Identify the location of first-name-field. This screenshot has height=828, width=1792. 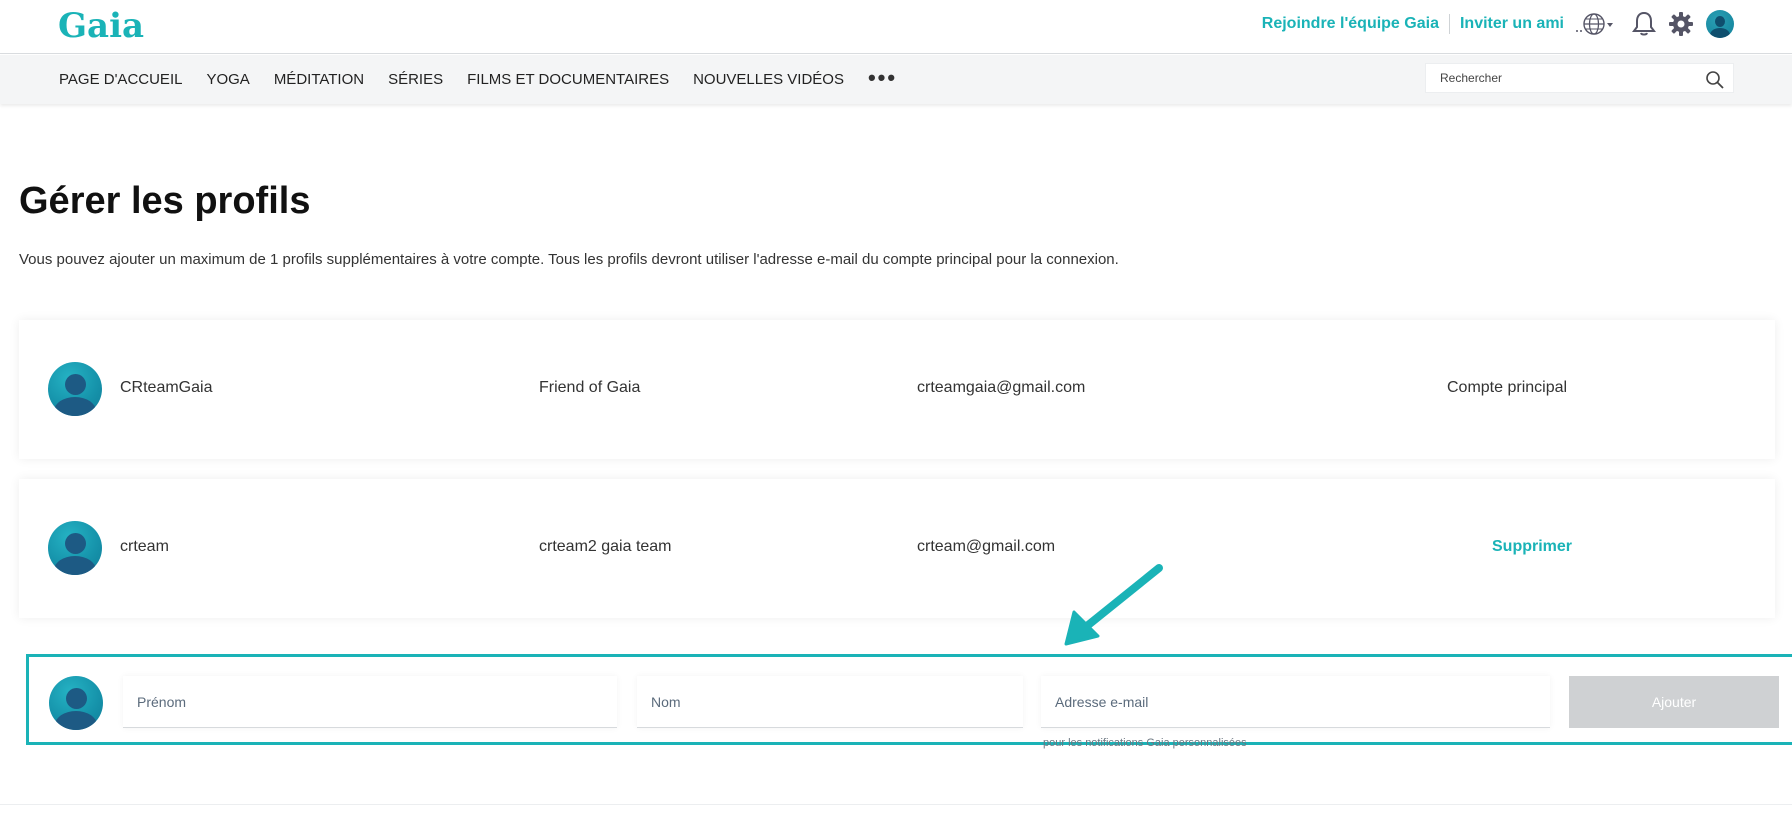
(370, 701).